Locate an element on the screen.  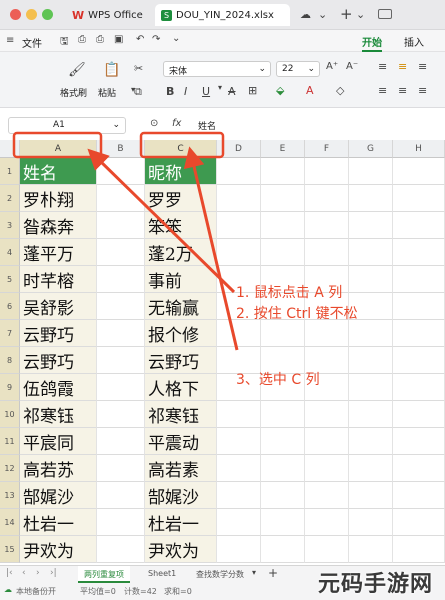
cell-c-13: 郜娓沙 is located at coordinates (181, 495).